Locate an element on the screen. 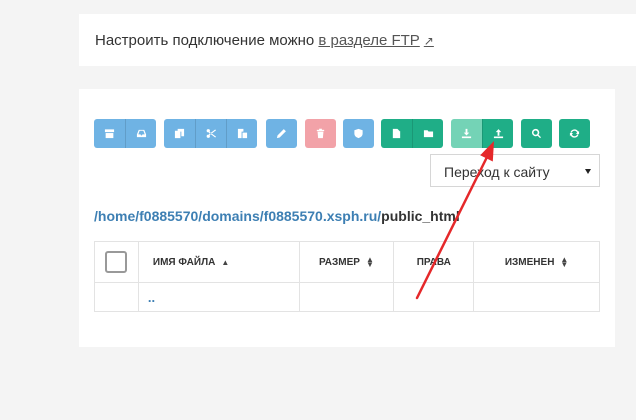 Image resolution: width=636 pixels, height=420 pixels. column-modified: Изменен ▲ ▼ is located at coordinates (536, 262).